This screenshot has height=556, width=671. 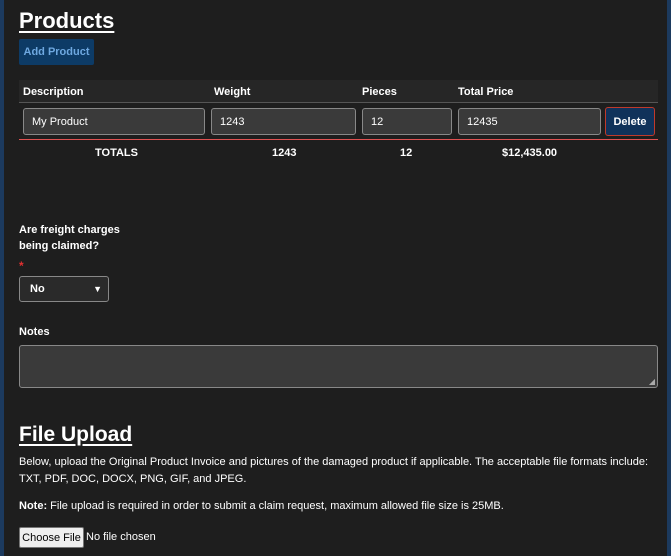 I want to click on products-table-header: Description Weight Pieces Total Price, so click(x=338, y=91).